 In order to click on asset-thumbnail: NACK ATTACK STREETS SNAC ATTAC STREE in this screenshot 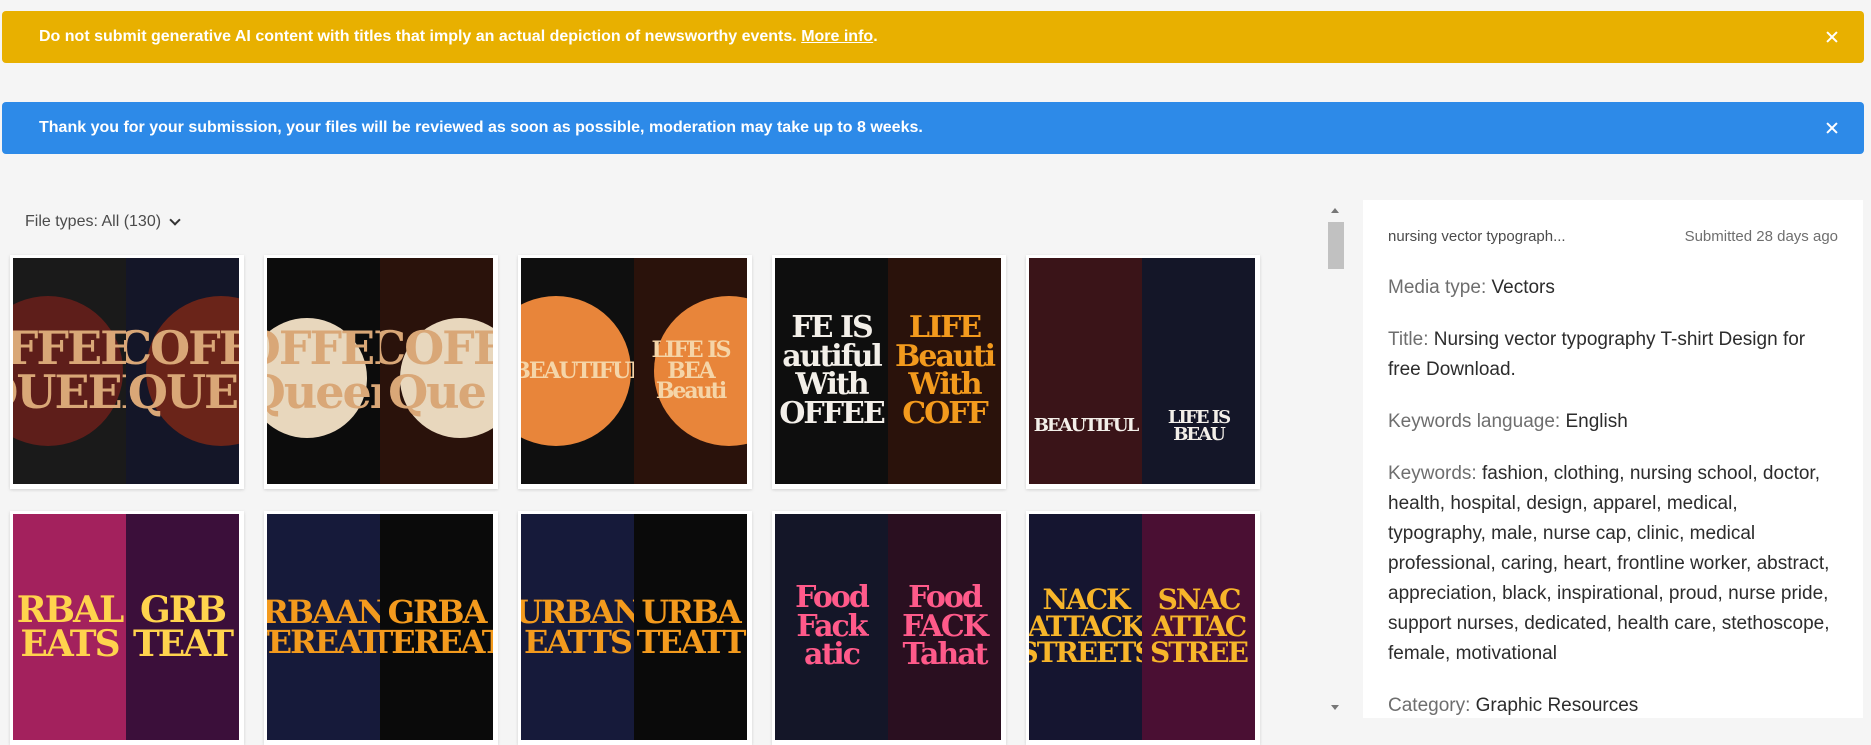, I will do `click(1142, 627)`.